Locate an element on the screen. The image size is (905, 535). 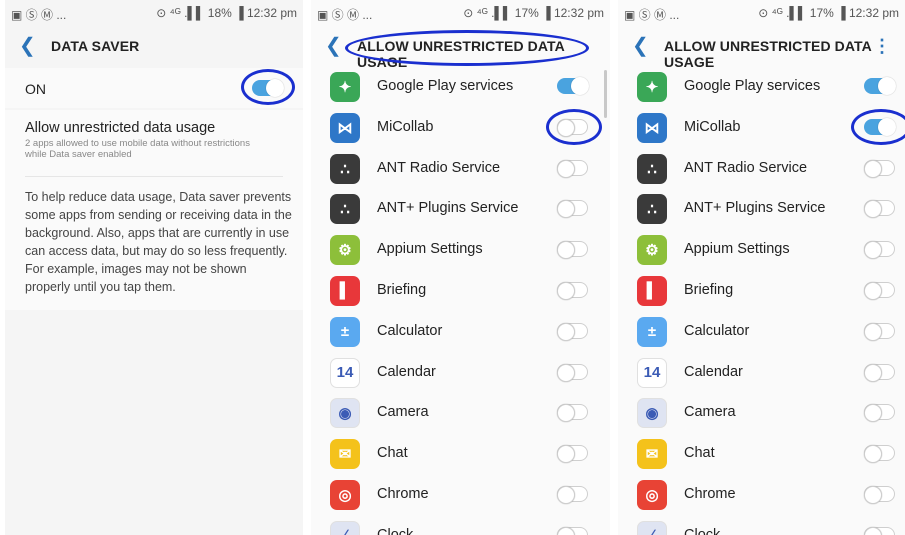
app-name: Chrome is located at coordinates (403, 493).